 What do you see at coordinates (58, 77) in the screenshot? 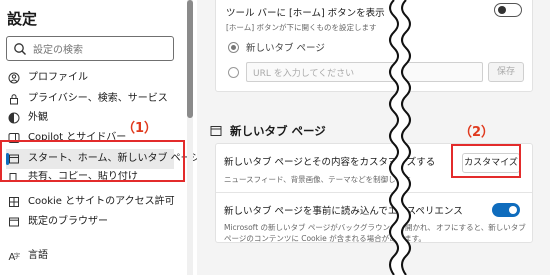
I see `sidebar-item-label: プロファイル` at bounding box center [58, 77].